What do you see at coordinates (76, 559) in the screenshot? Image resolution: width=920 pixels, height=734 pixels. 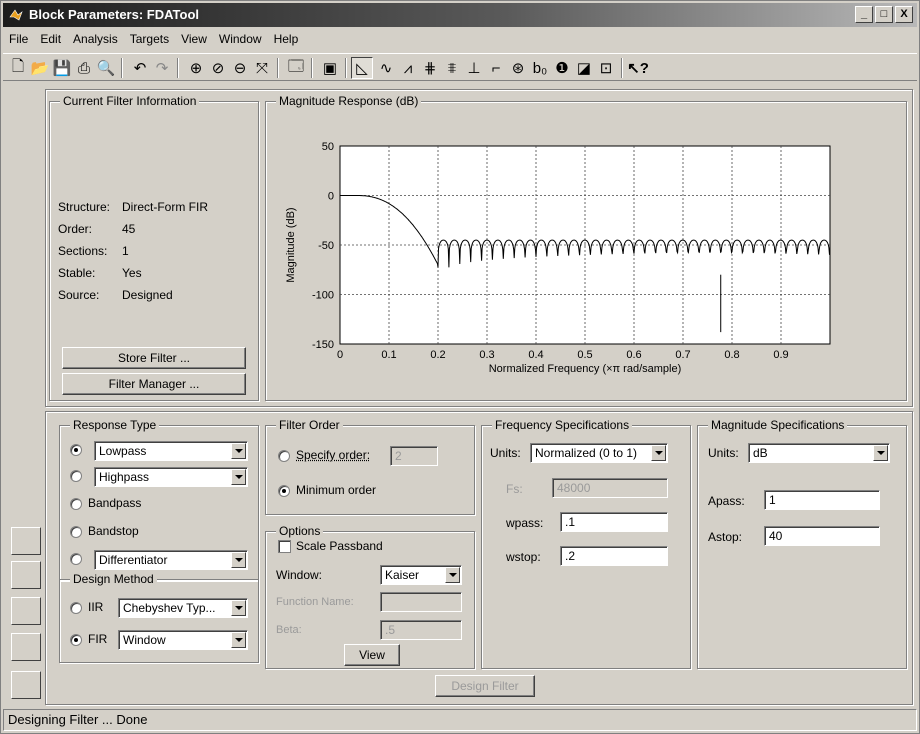 I see `differentiator-radio` at bounding box center [76, 559].